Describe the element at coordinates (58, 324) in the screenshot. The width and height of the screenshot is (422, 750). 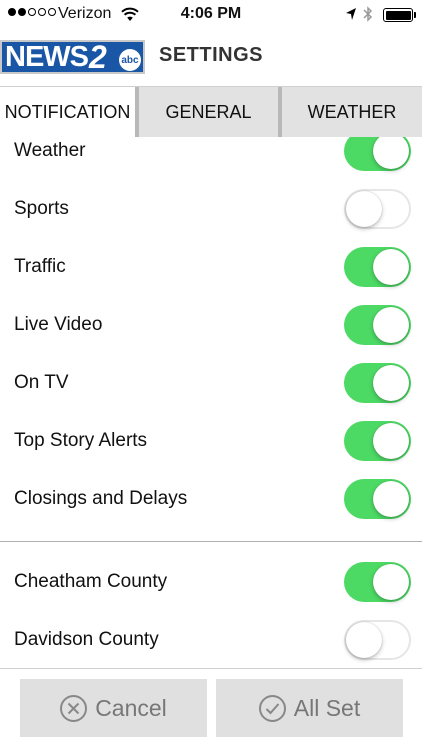
I see `setting-label: Live Video` at that location.